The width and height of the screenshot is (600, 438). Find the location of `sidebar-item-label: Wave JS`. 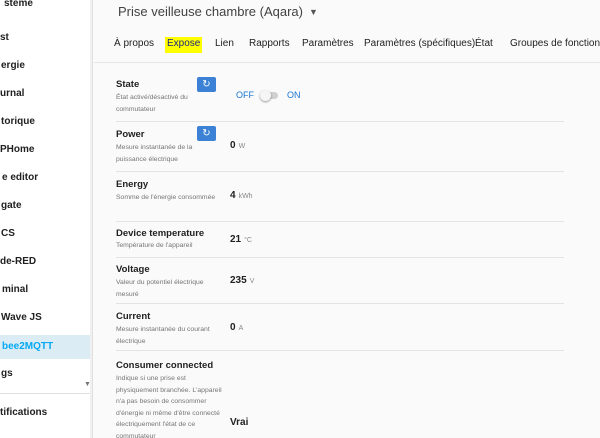

sidebar-item-label: Wave JS is located at coordinates (21, 317).